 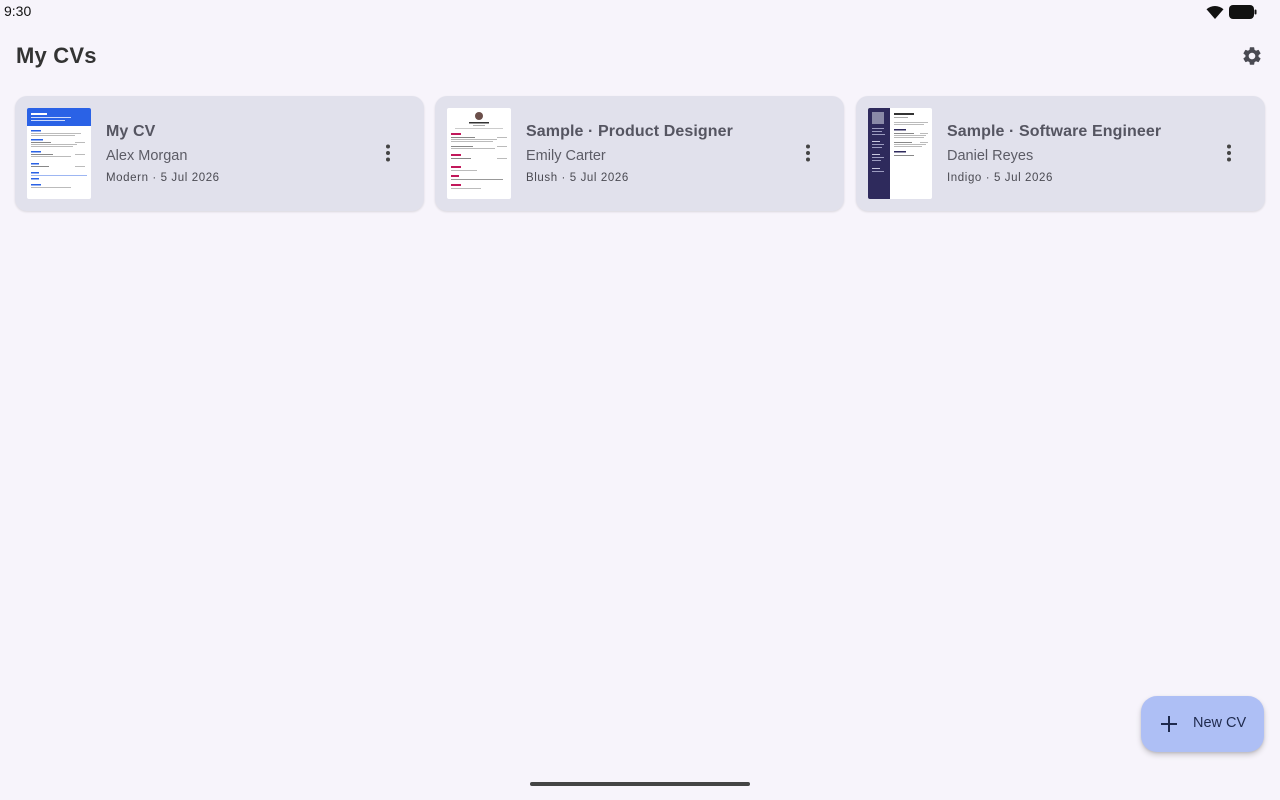 I want to click on new-cv-label: New CV, so click(x=1220, y=723).